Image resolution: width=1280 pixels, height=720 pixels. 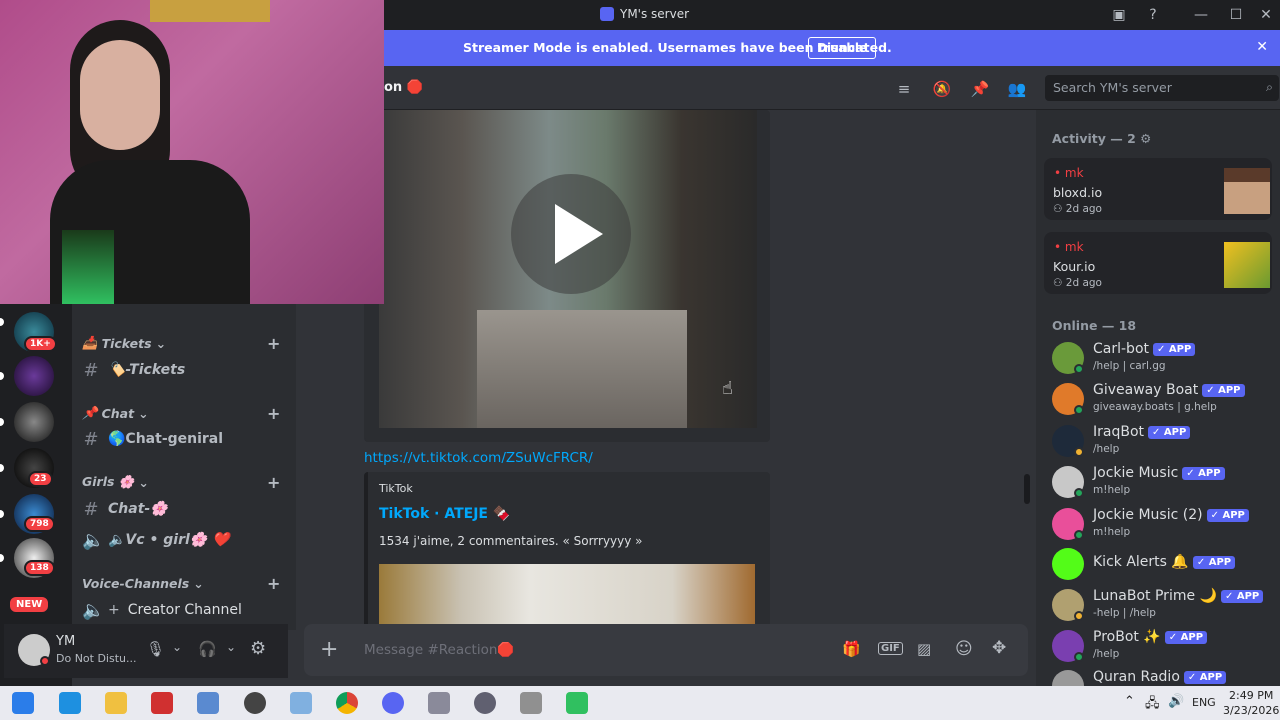 What do you see at coordinates (964, 649) in the screenshot?
I see `emoji-icon: ☺` at bounding box center [964, 649].